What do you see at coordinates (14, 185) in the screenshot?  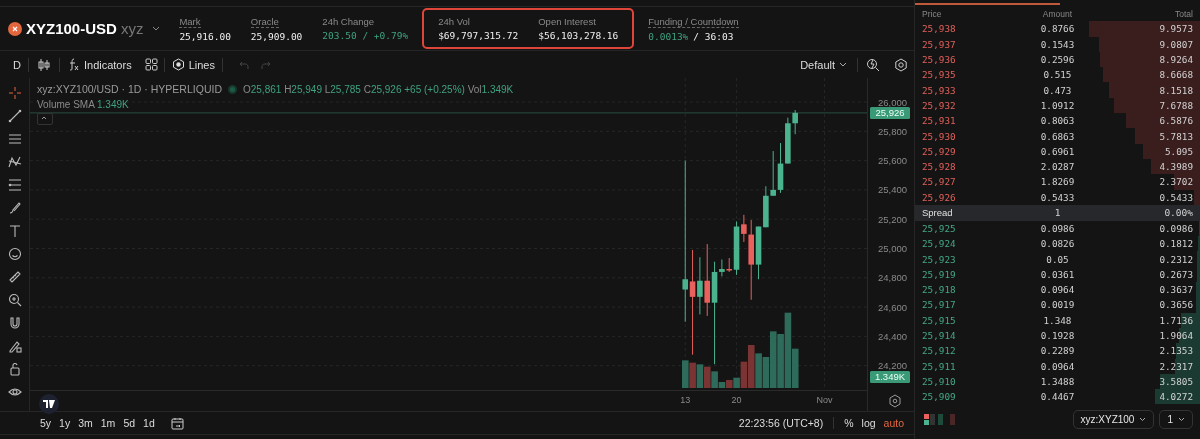 I see `fib-icon` at bounding box center [14, 185].